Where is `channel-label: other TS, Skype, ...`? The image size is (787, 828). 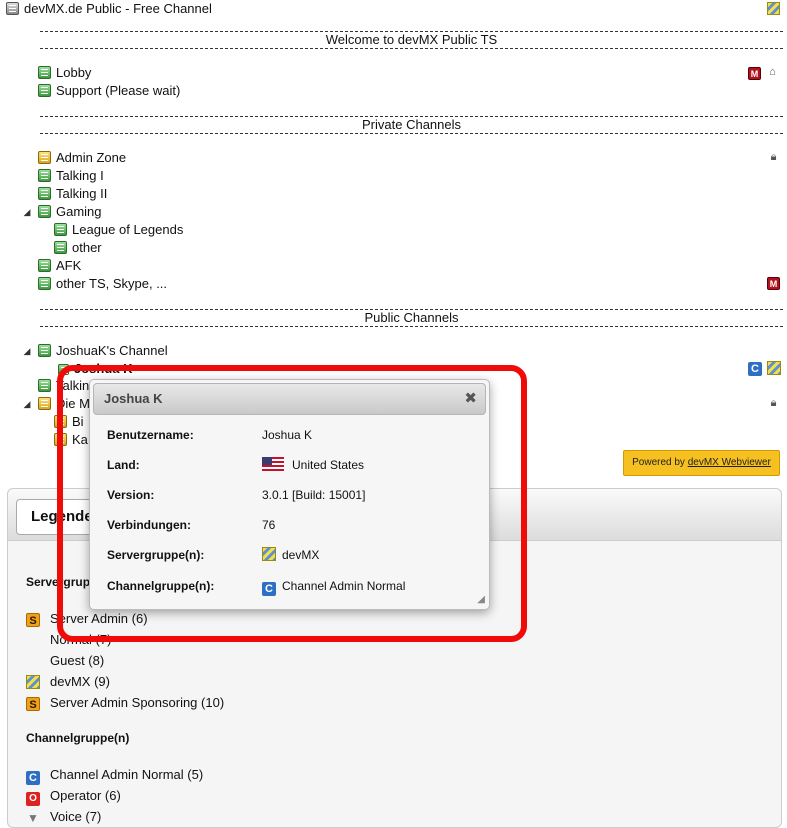 channel-label: other TS, Skype, ... is located at coordinates (112, 283).